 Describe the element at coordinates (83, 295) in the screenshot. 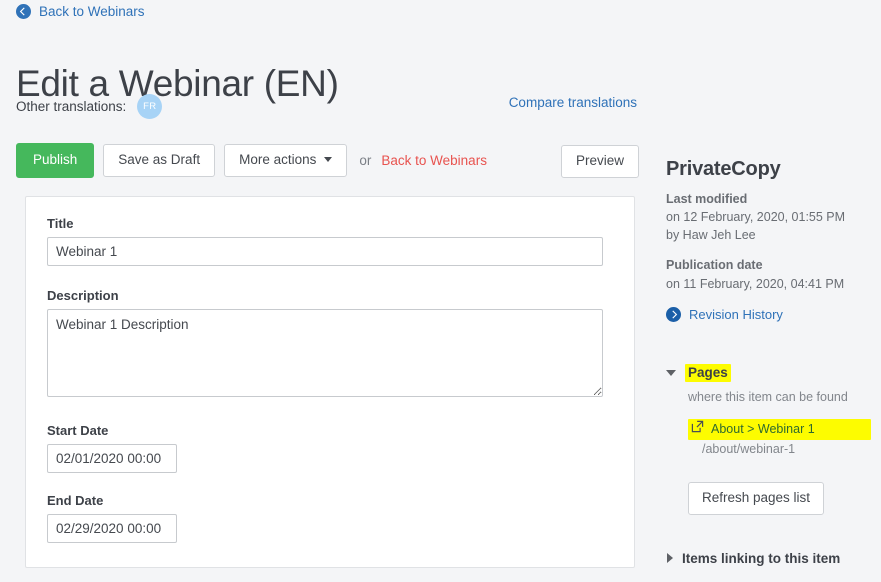

I see `description-field-label: Description` at that location.